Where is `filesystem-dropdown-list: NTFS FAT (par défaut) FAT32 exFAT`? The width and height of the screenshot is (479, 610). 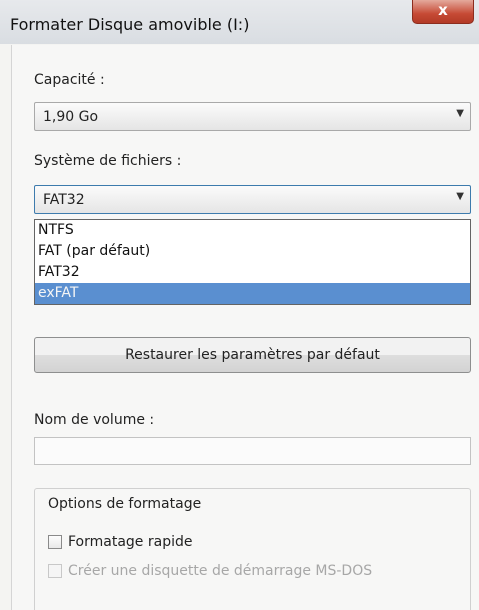 filesystem-dropdown-list: NTFS FAT (par défaut) FAT32 exFAT is located at coordinates (252, 262).